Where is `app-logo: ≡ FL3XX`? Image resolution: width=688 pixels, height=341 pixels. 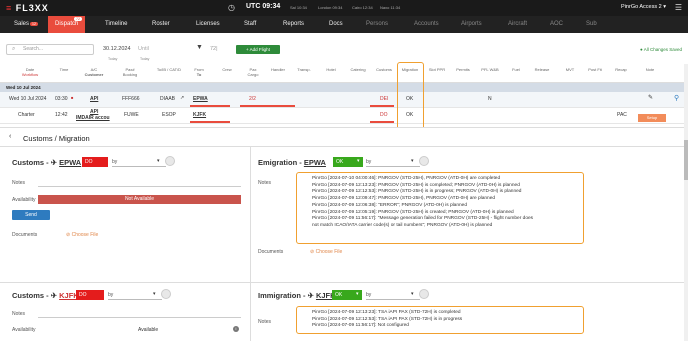 app-logo: ≡ FL3XX is located at coordinates (27, 8).